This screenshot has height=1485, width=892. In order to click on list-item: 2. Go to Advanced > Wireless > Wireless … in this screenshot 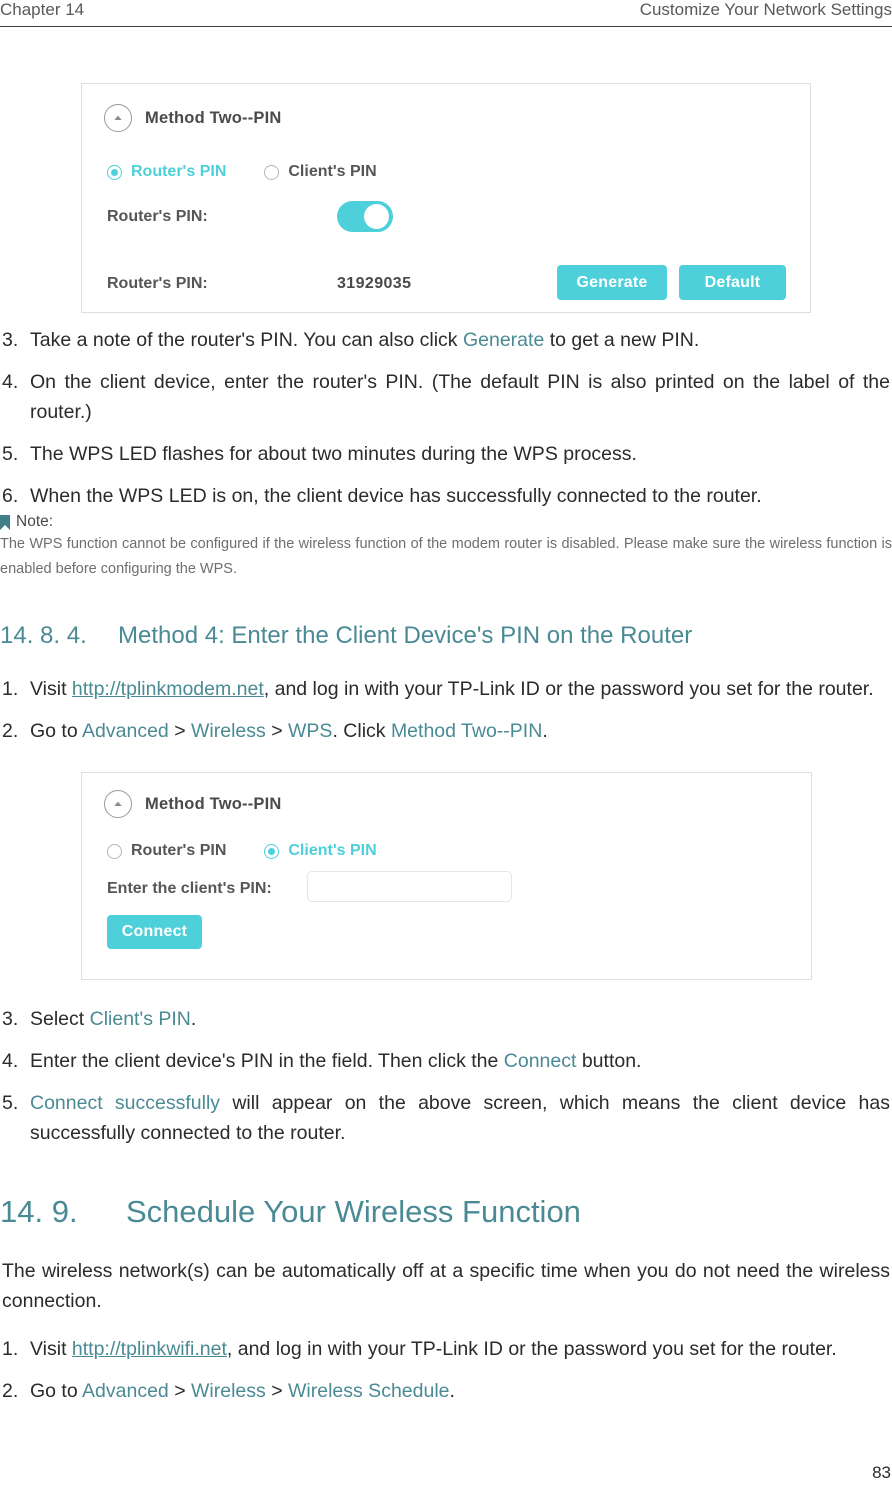, I will do `click(446, 1391)`.